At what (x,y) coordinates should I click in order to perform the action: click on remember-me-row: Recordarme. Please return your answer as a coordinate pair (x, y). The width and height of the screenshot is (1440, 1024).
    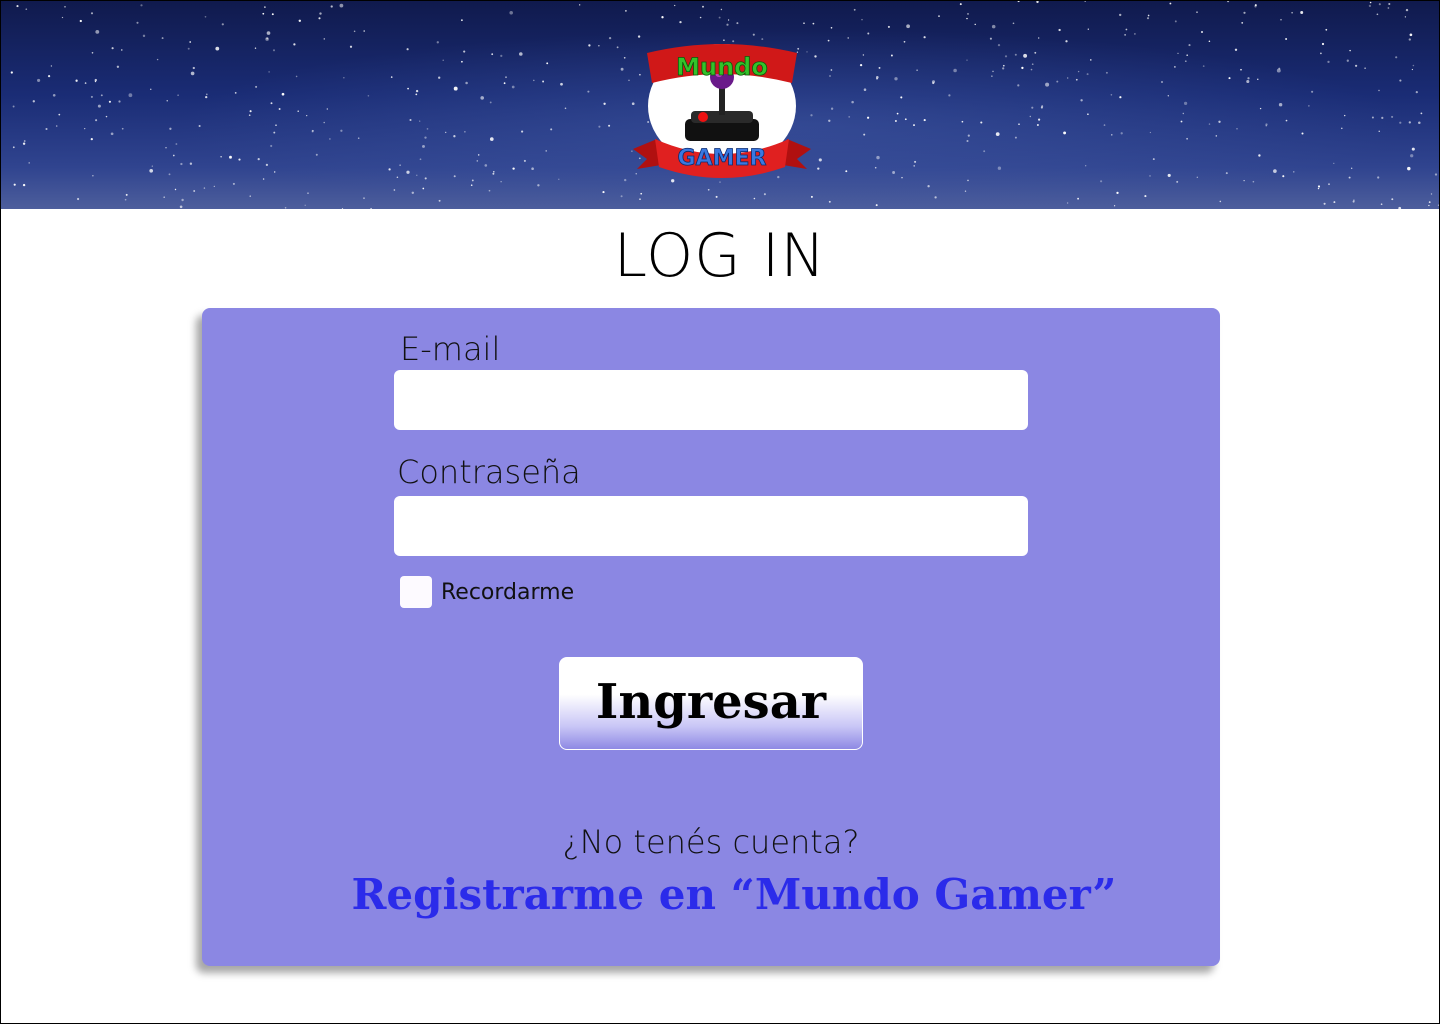
    Looking at the image, I should click on (487, 592).